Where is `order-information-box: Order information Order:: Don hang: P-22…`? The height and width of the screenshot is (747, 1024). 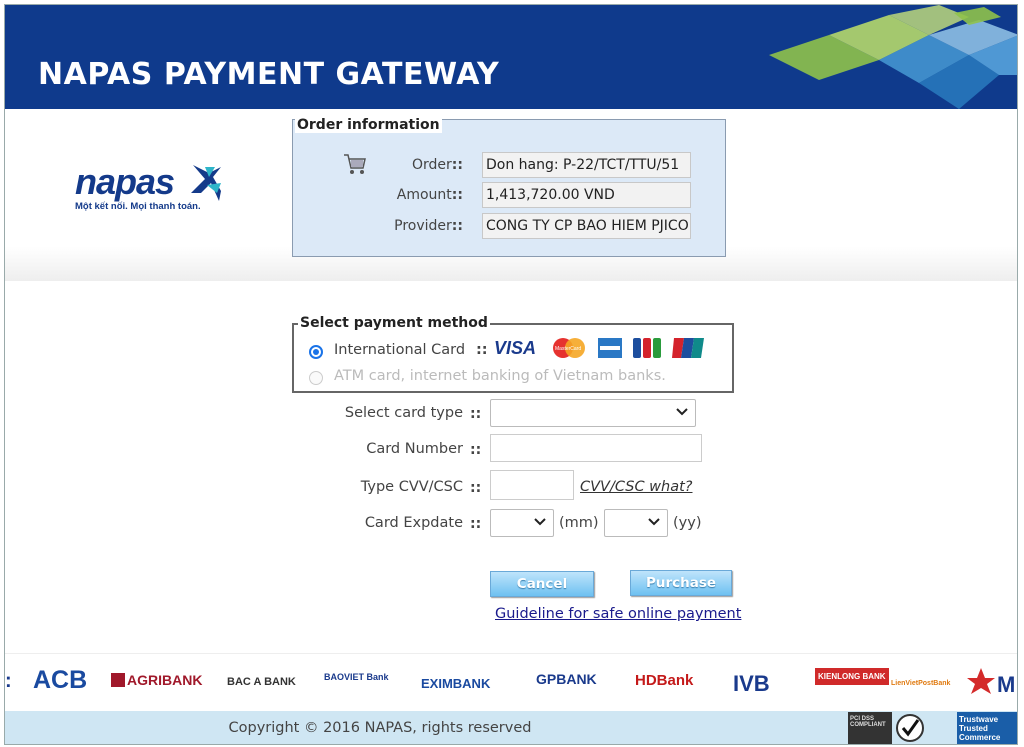 order-information-box: Order information Order:: Don hang: P-22… is located at coordinates (509, 187).